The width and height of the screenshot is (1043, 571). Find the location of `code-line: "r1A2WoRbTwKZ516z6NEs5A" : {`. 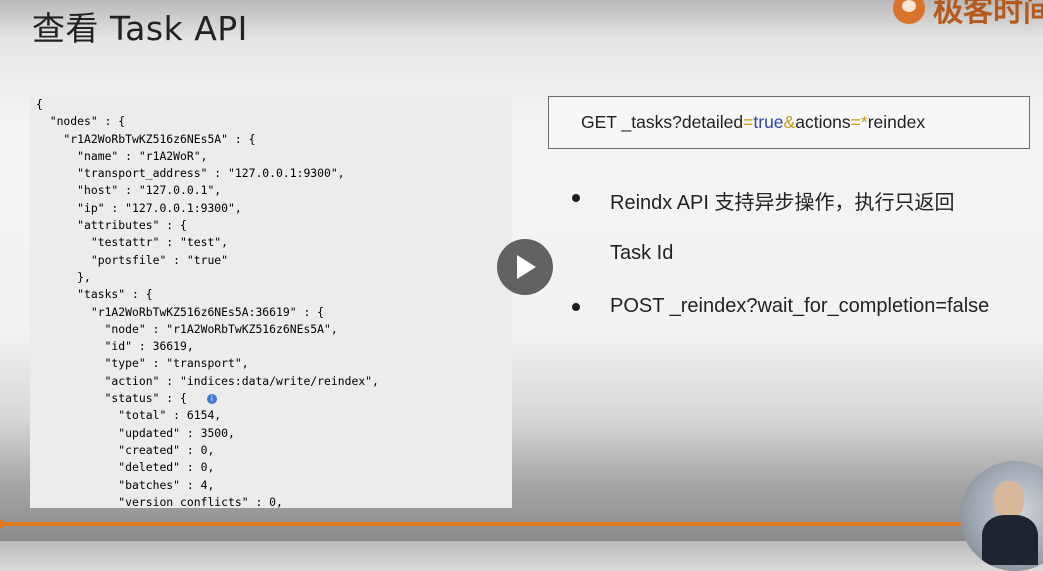

code-line: "r1A2WoRbTwKZ516z6NEs5A" : { is located at coordinates (146, 138).